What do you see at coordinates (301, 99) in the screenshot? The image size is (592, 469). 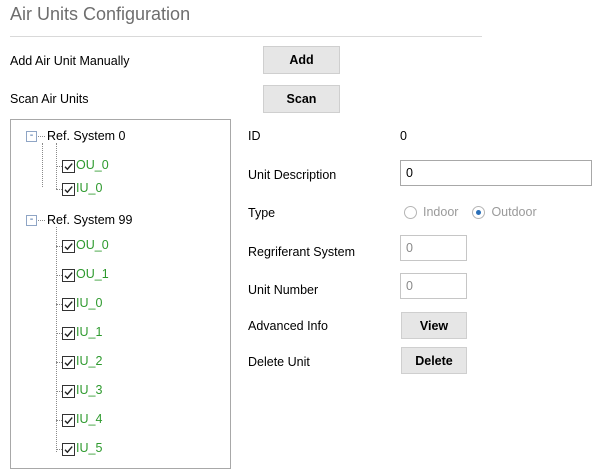 I see `scan-button: Scan` at bounding box center [301, 99].